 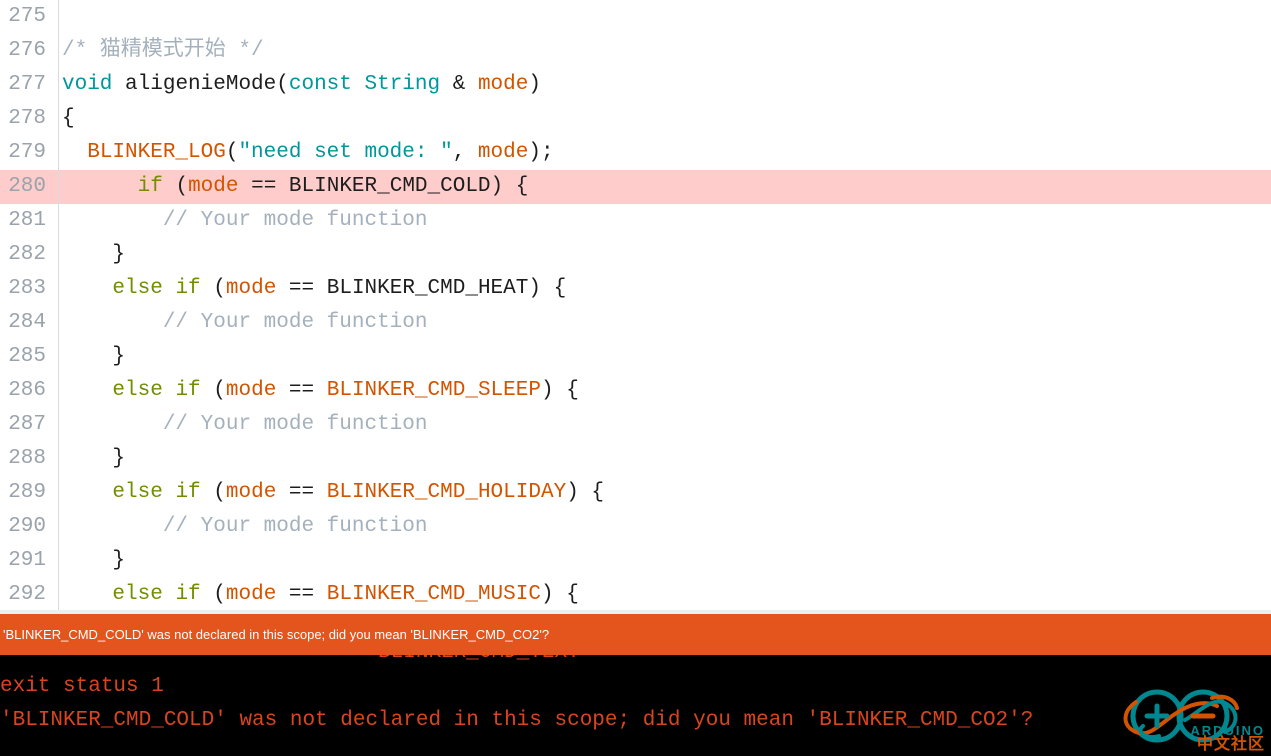 What do you see at coordinates (156, 152) in the screenshot?
I see `code-token: BLINKER_LOG` at bounding box center [156, 152].